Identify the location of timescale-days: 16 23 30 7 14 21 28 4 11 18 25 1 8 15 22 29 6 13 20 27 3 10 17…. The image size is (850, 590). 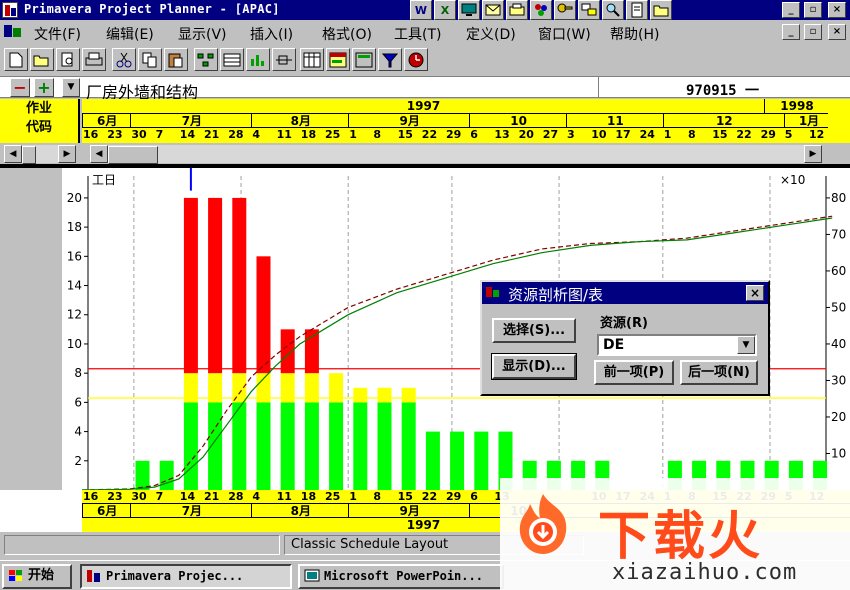
(455, 135).